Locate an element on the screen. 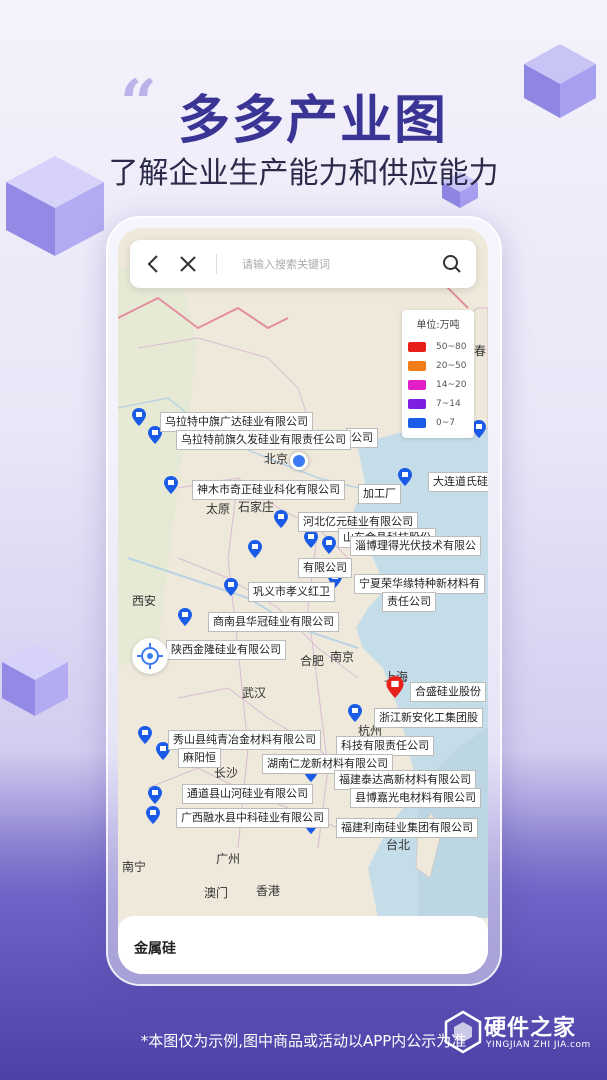  company-label: 秀山县纯青冶金材料有限公司 is located at coordinates (244, 740).